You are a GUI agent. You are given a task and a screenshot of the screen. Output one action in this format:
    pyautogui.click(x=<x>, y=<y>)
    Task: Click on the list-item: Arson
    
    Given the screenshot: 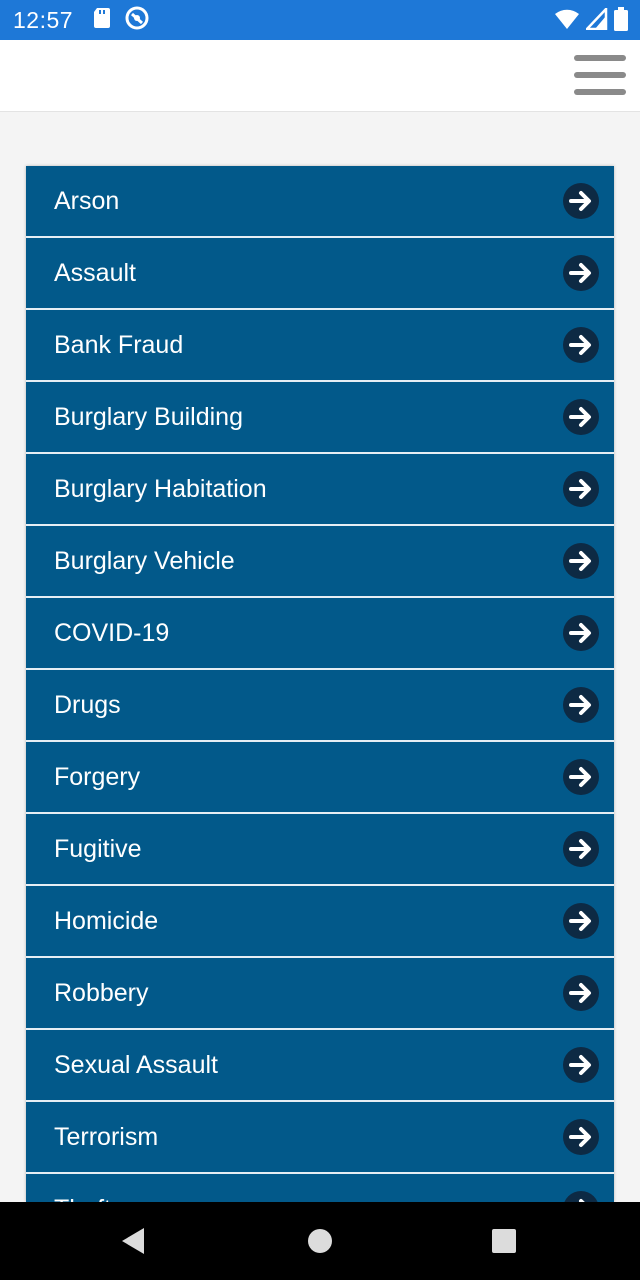 What is the action you would take?
    pyautogui.click(x=320, y=202)
    